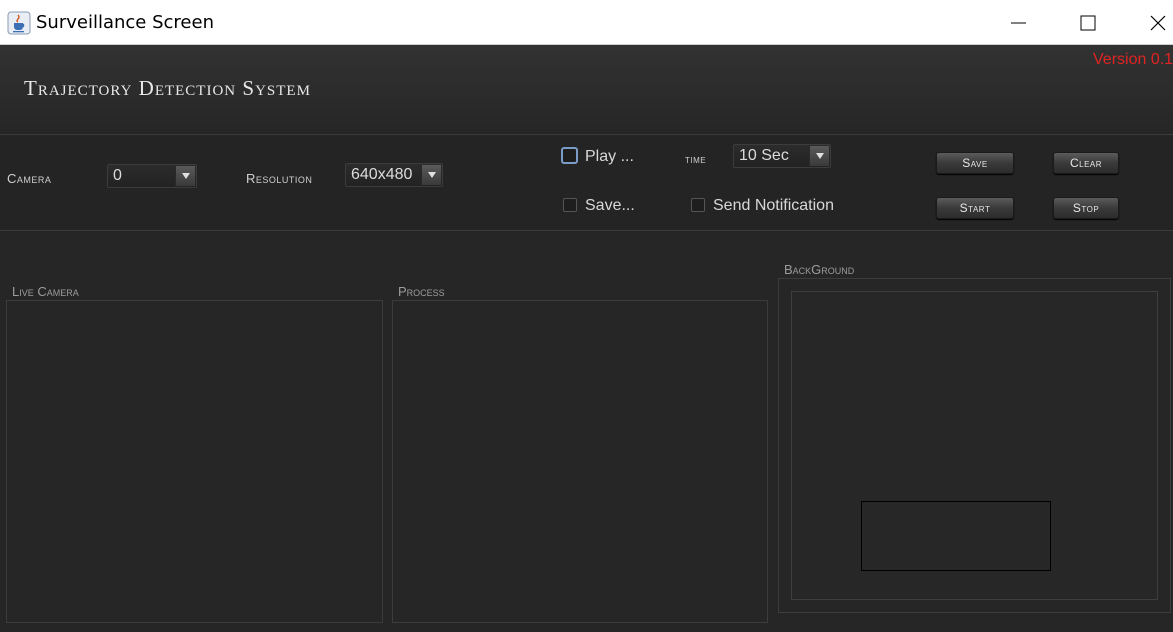 The image size is (1173, 632). I want to click on time-select: 10 Sec, so click(782, 156).